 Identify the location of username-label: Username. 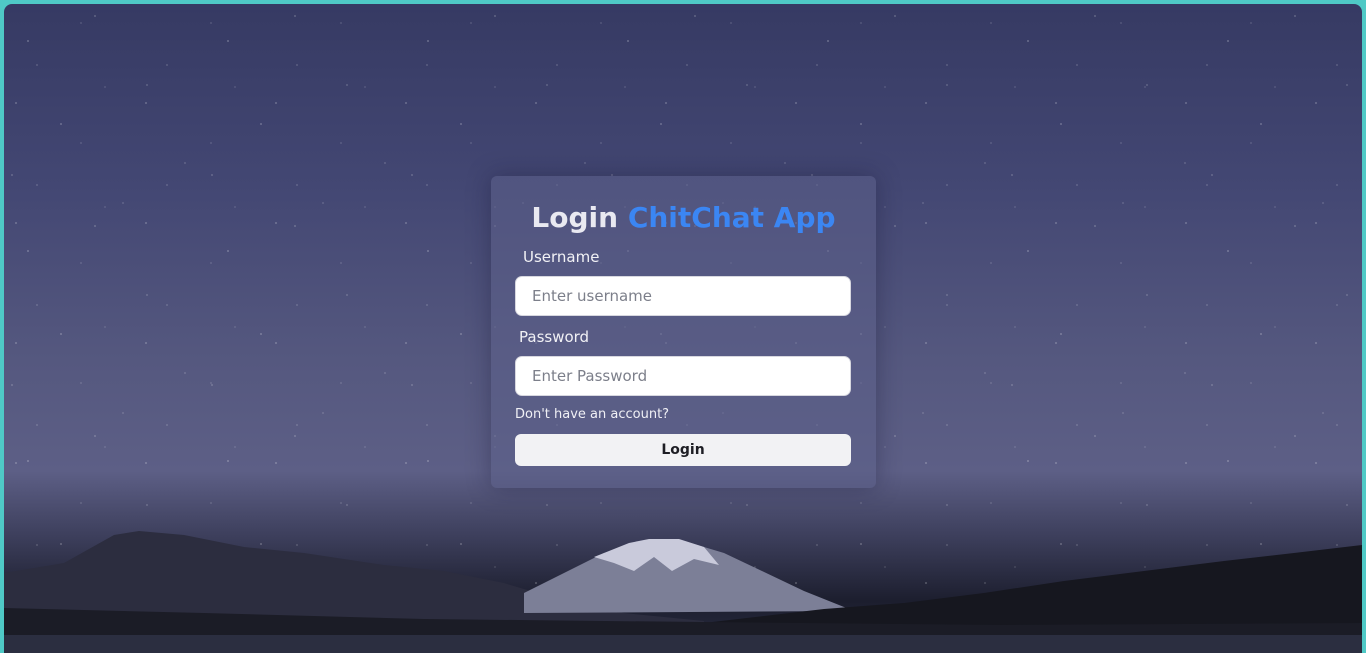
(561, 257).